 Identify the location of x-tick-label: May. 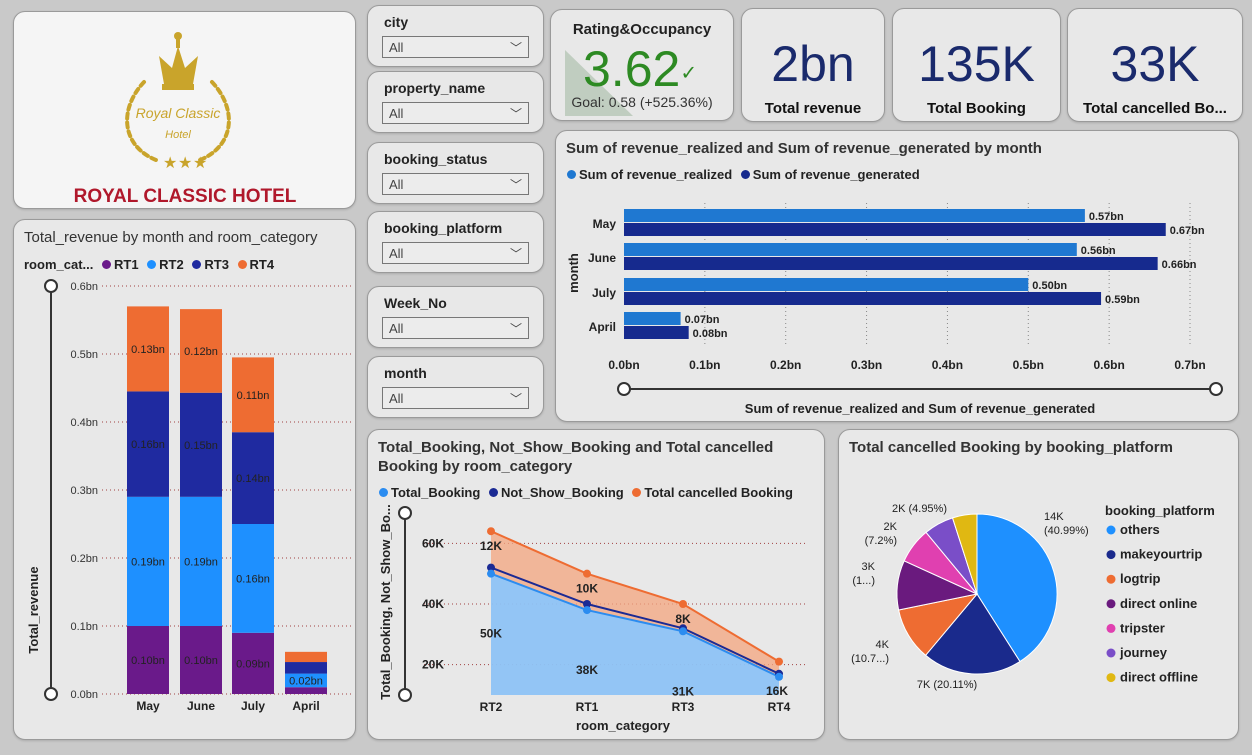
(148, 706).